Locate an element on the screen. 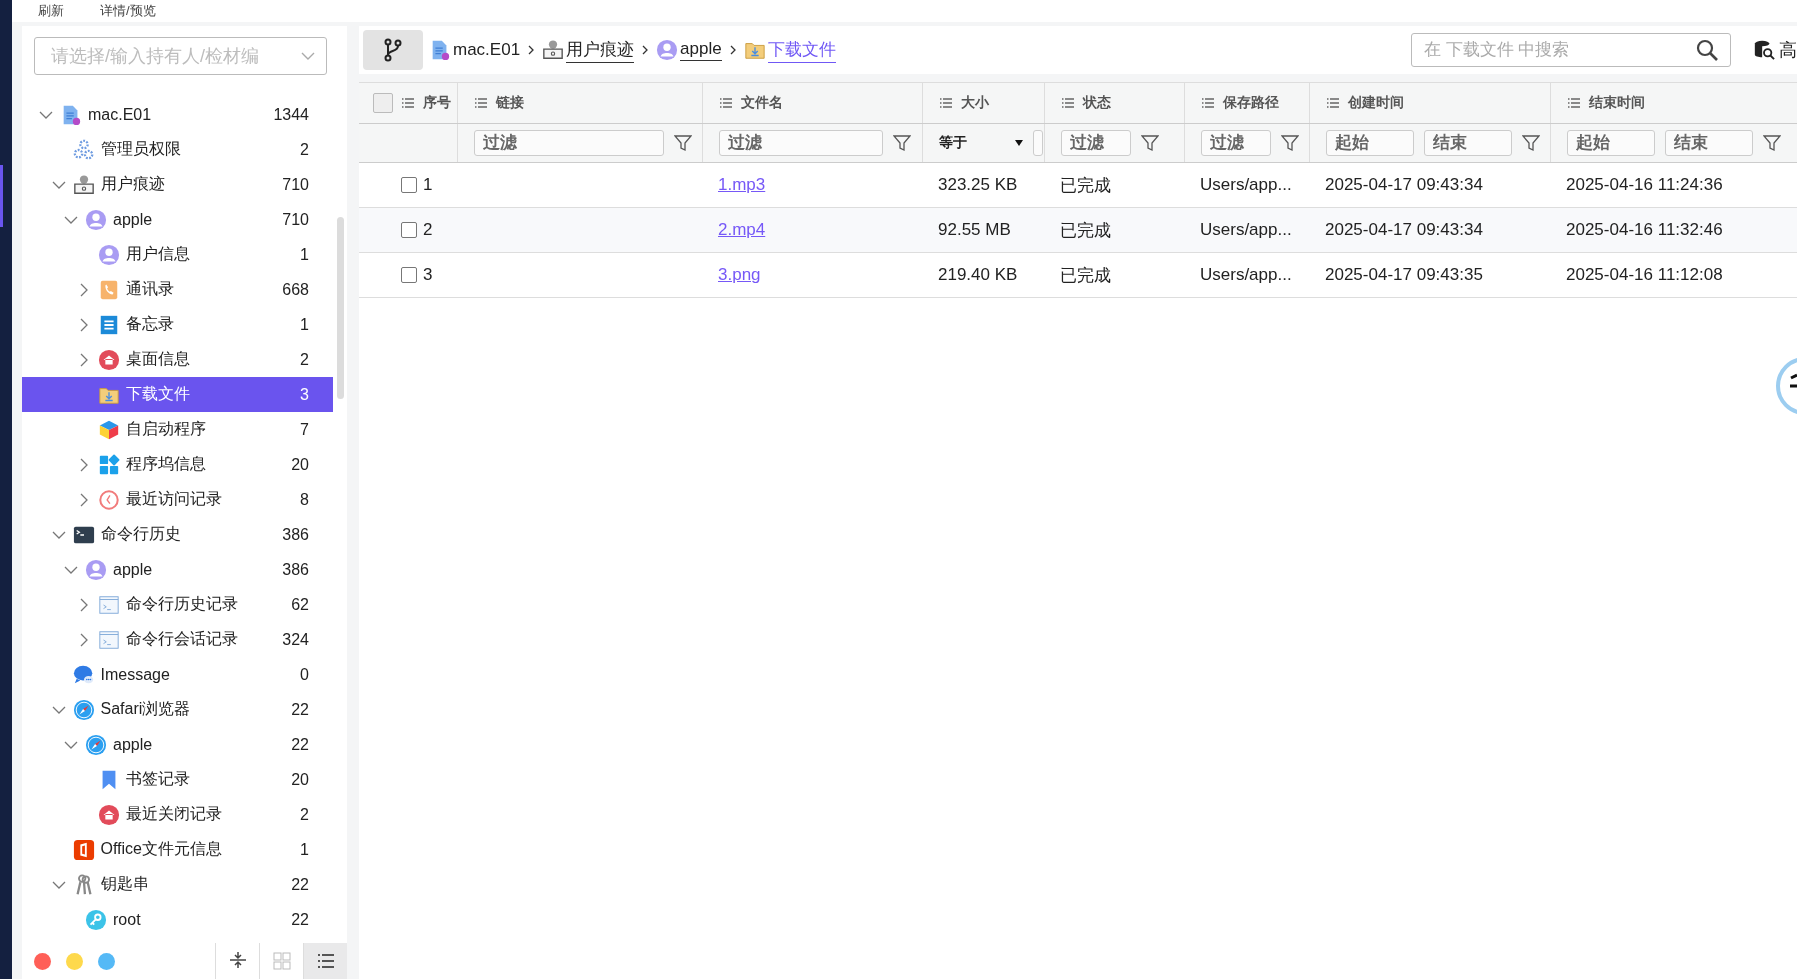 The width and height of the screenshot is (1797, 979). tree-item: 命令行会话记录 324 is located at coordinates (177, 639).